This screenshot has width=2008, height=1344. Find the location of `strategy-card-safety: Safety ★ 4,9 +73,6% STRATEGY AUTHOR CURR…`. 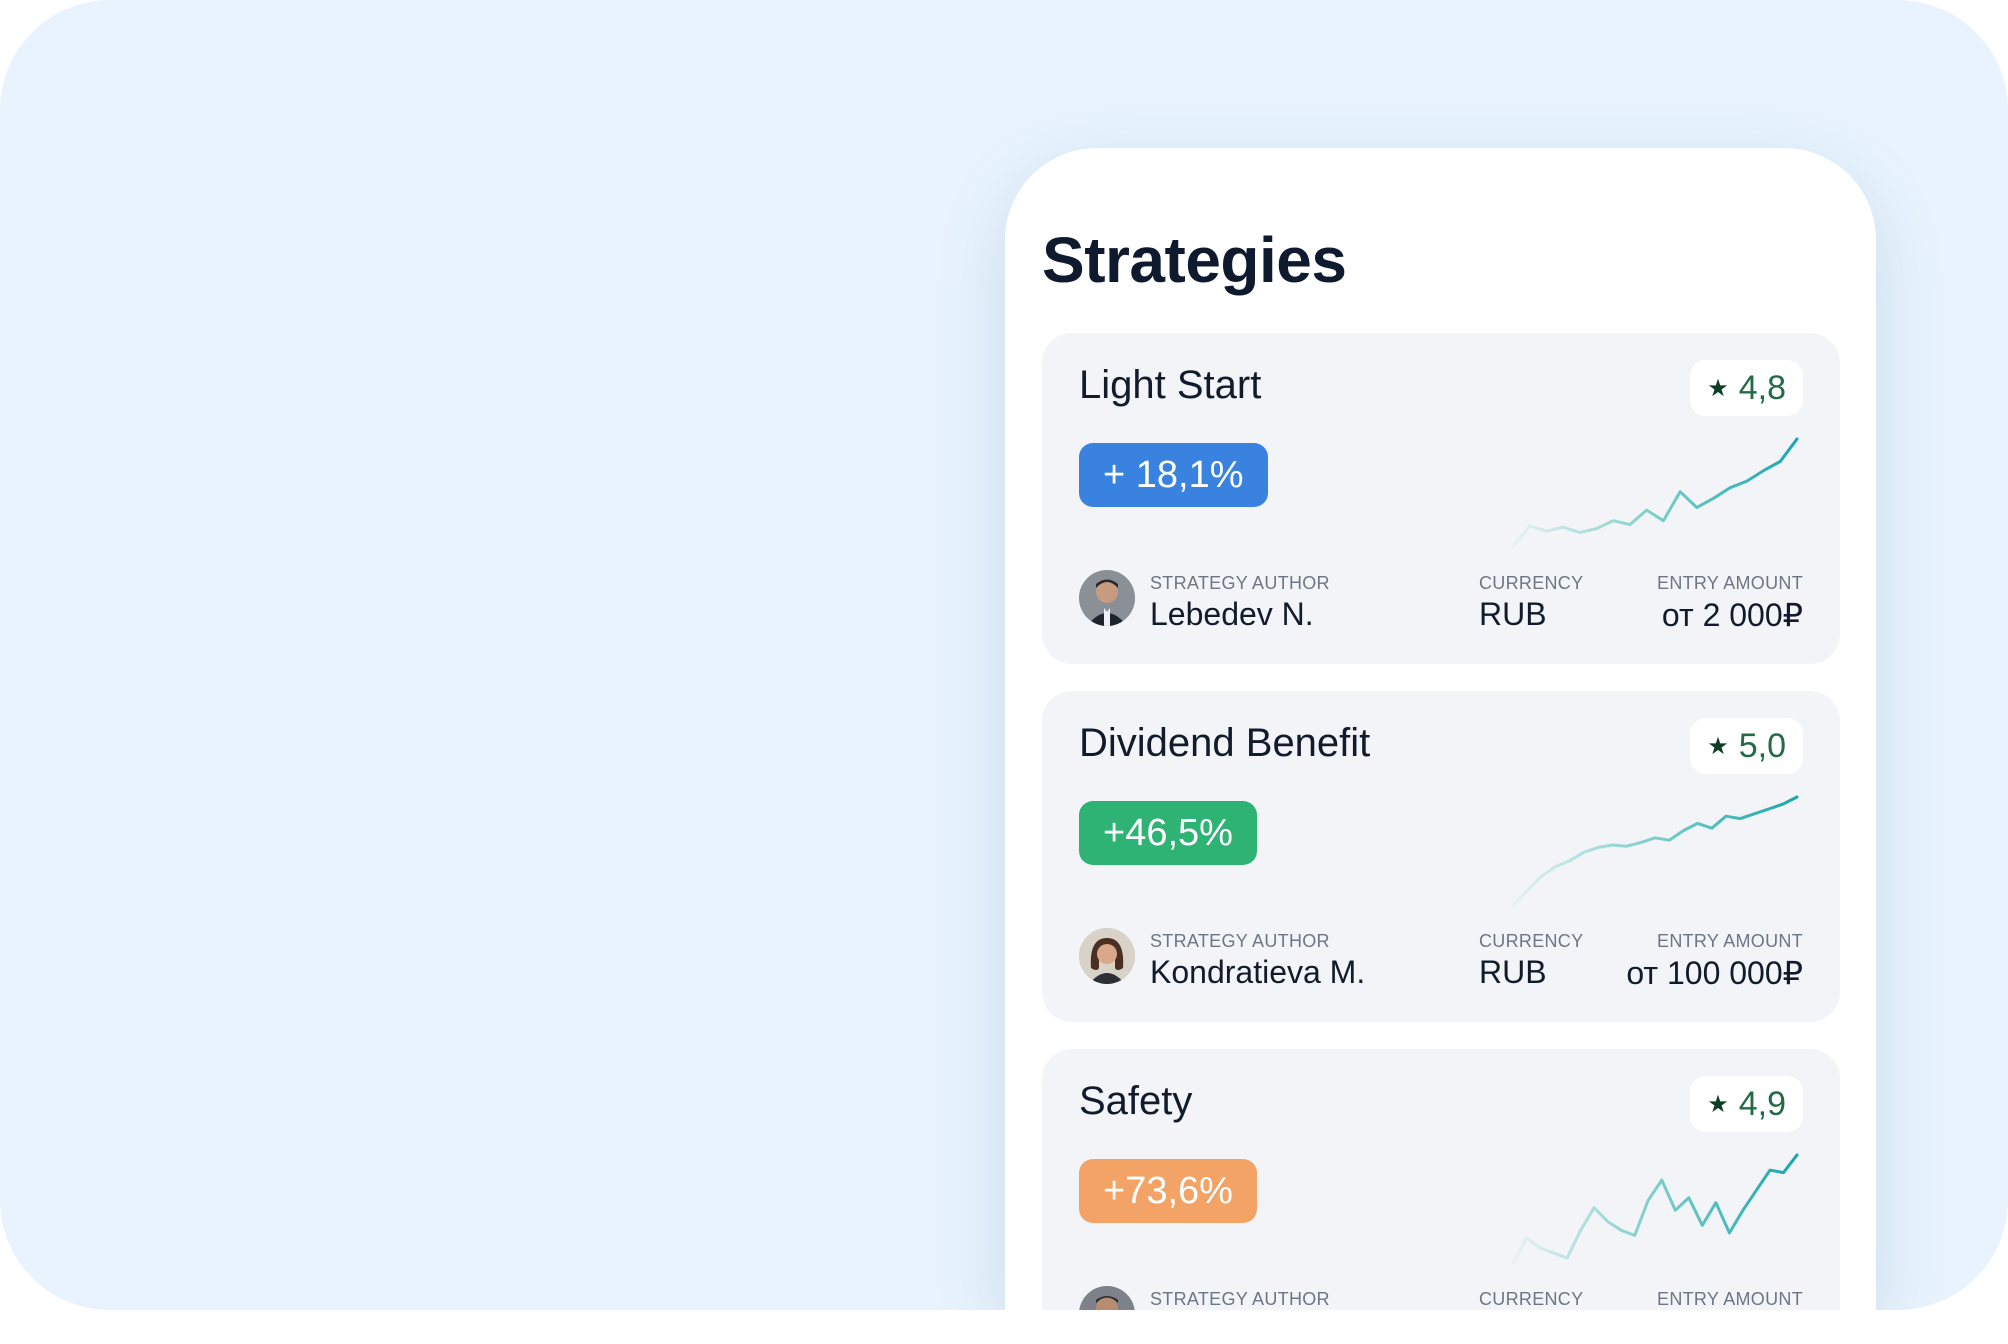

strategy-card-safety: Safety ★ 4,9 +73,6% STRATEGY AUTHOR CURR… is located at coordinates (1441, 1179).